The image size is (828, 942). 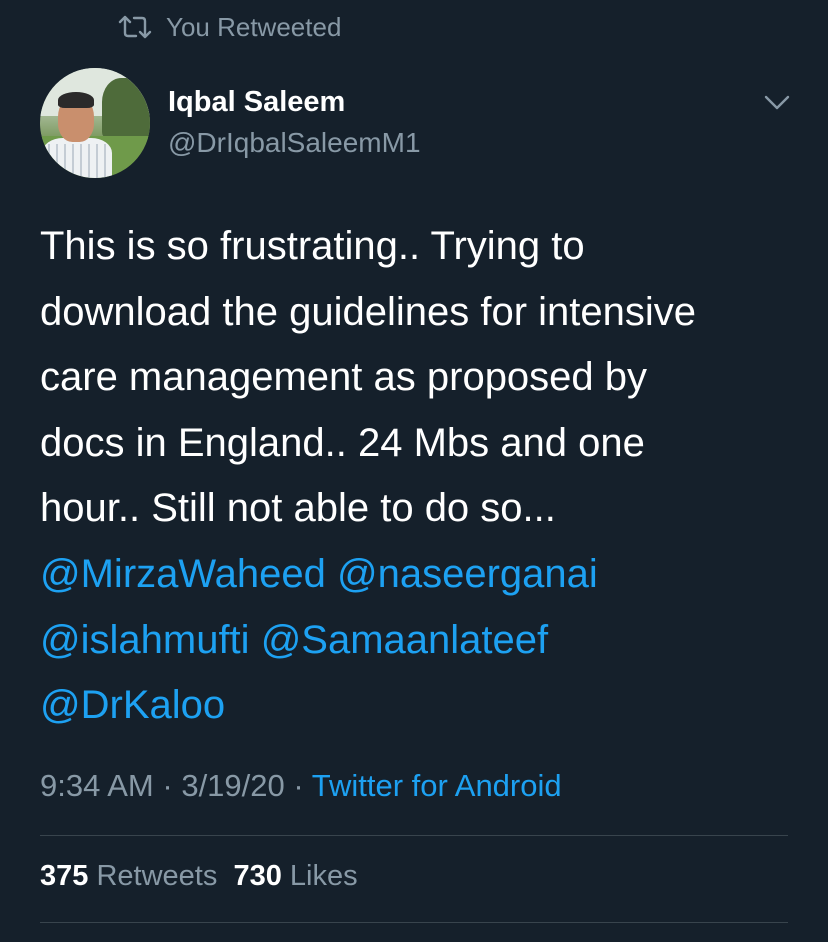 I want to click on mention-link: @naseerganai, so click(x=467, y=574).